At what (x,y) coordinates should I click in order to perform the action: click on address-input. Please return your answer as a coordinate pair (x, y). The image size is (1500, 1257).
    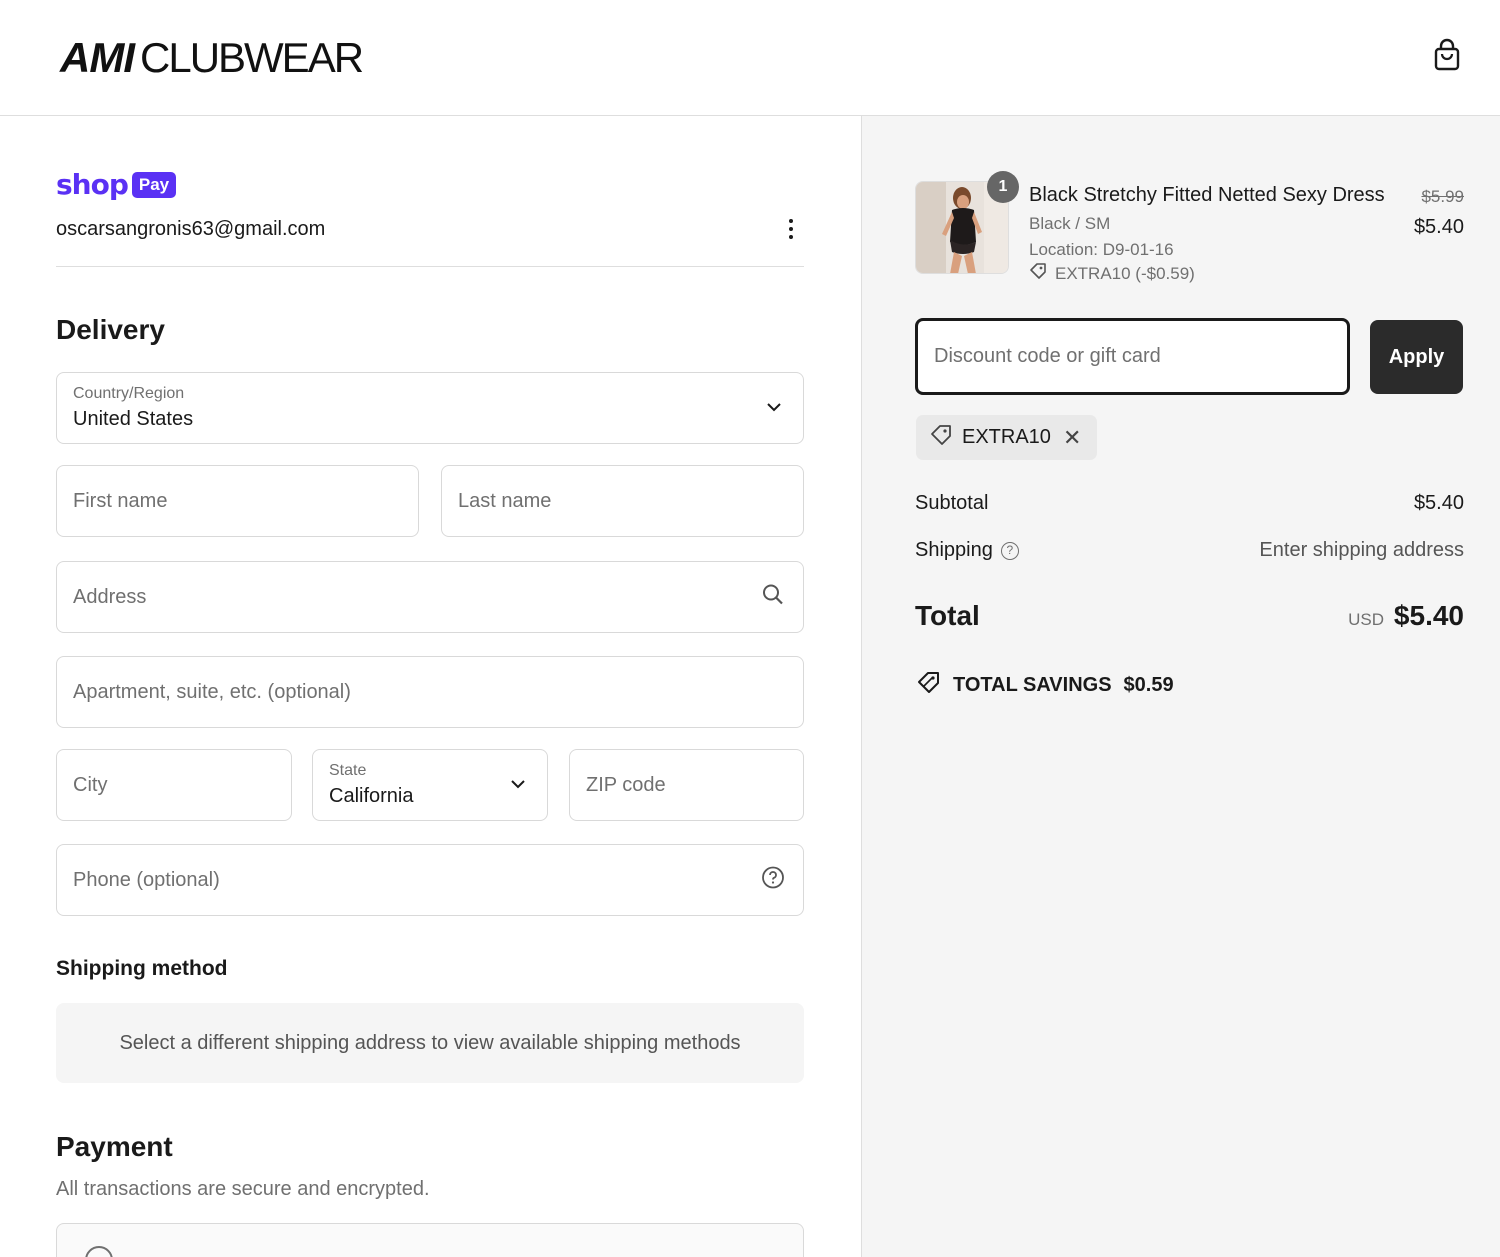
    Looking at the image, I should click on (430, 597).